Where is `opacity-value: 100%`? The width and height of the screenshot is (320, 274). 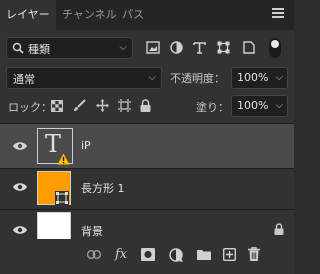
opacity-value: 100% is located at coordinates (253, 77).